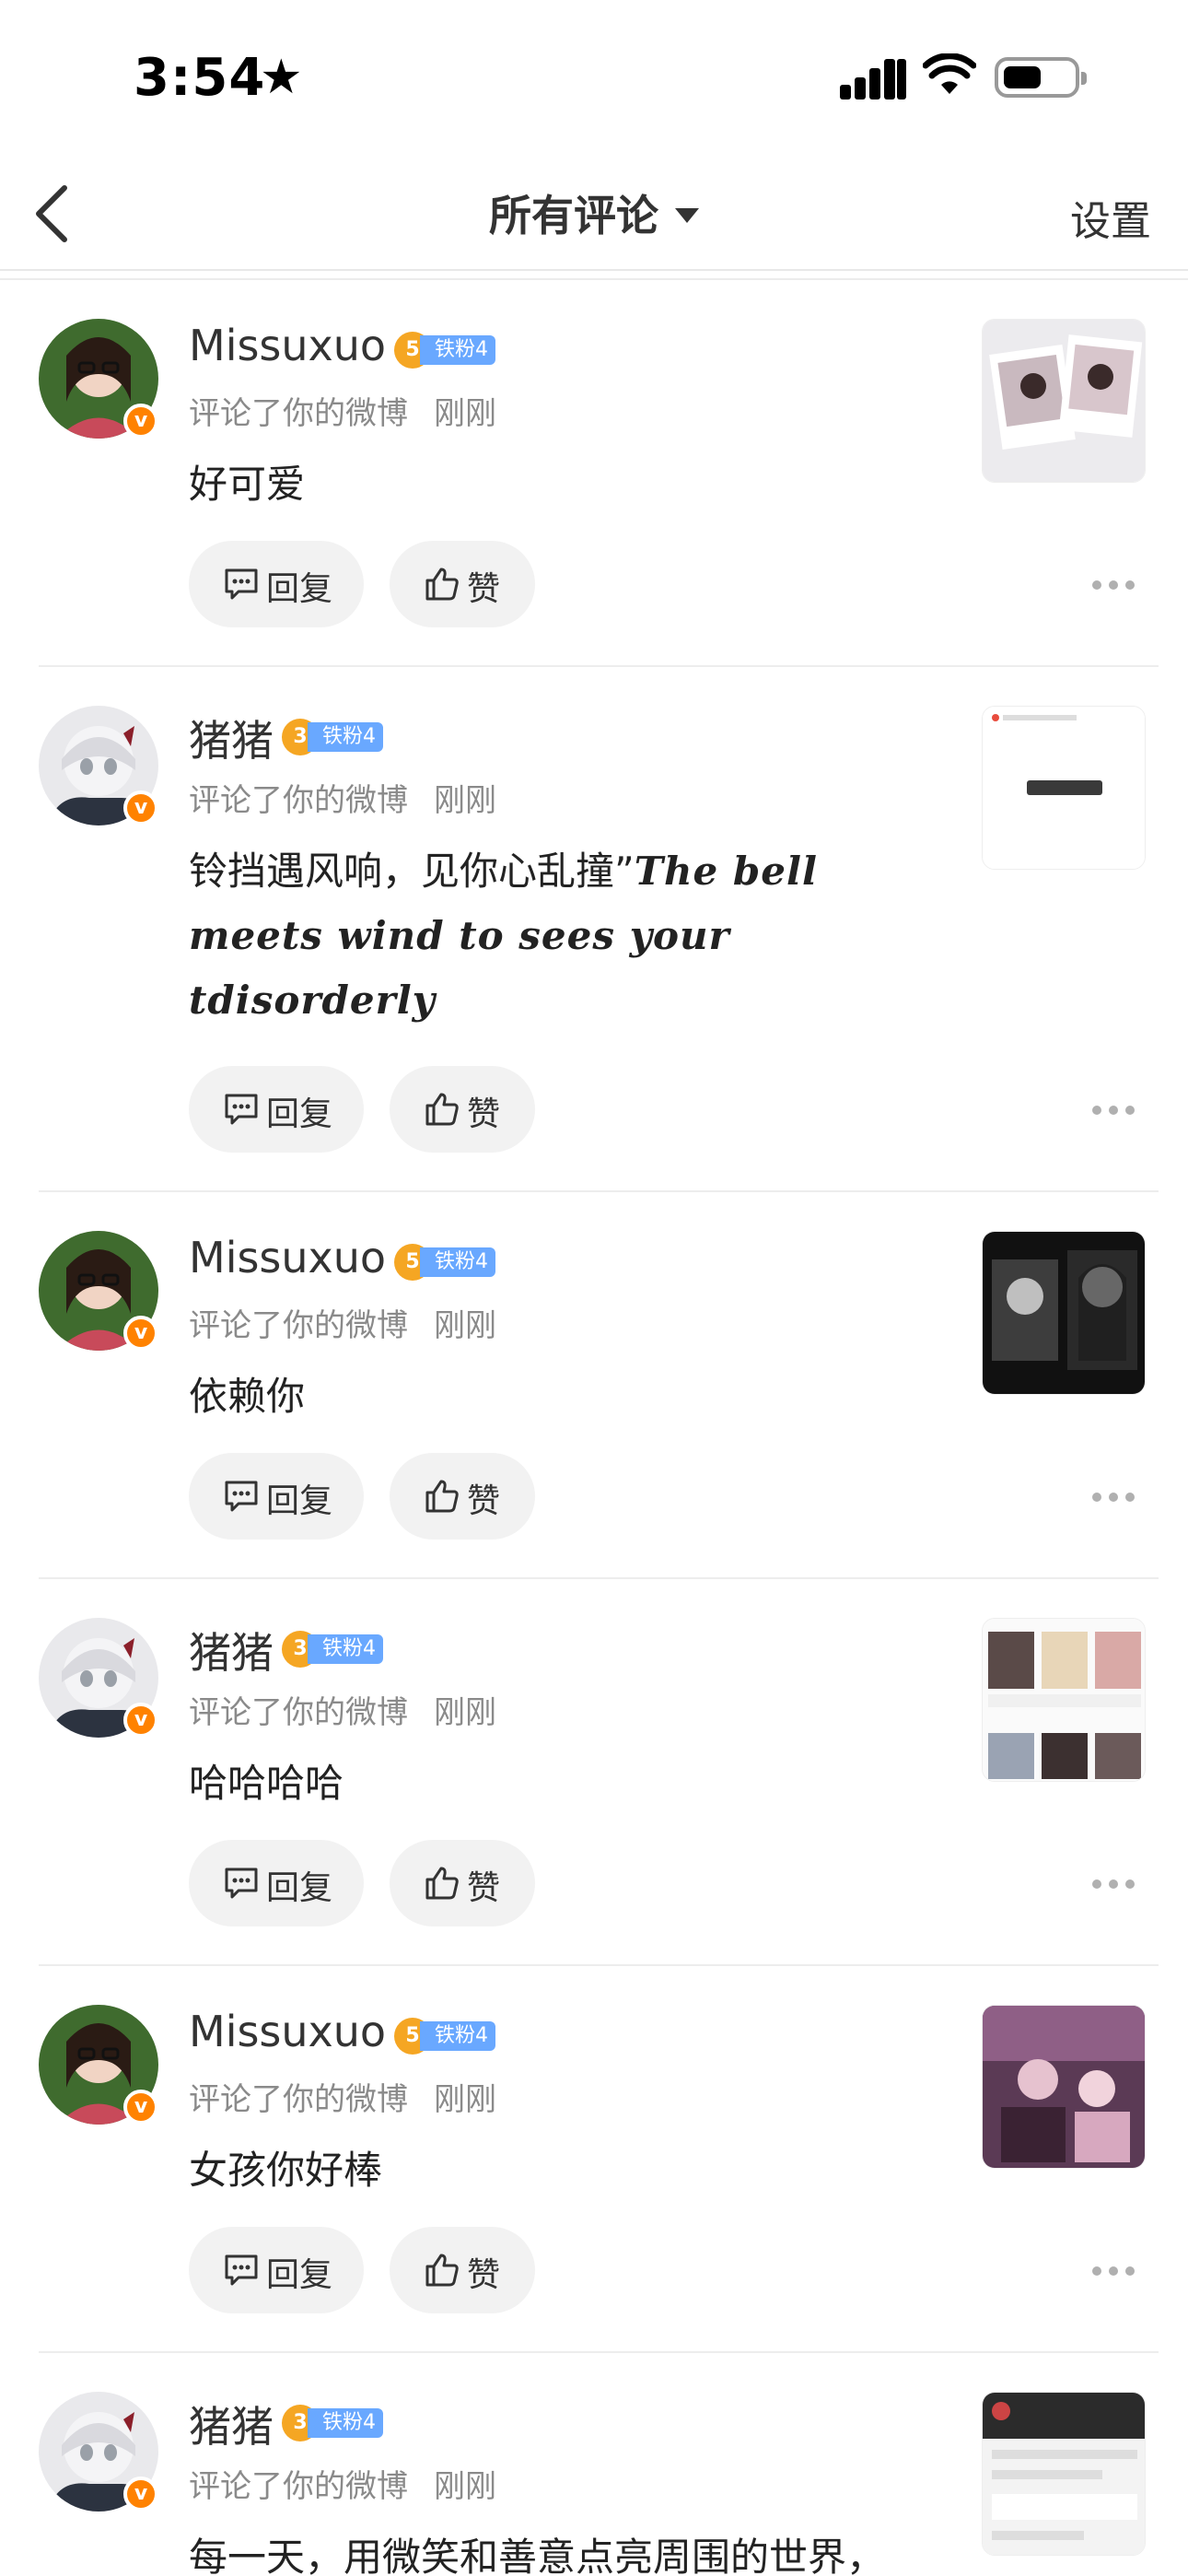  What do you see at coordinates (873, 78) in the screenshot?
I see `cellular-signal-icon` at bounding box center [873, 78].